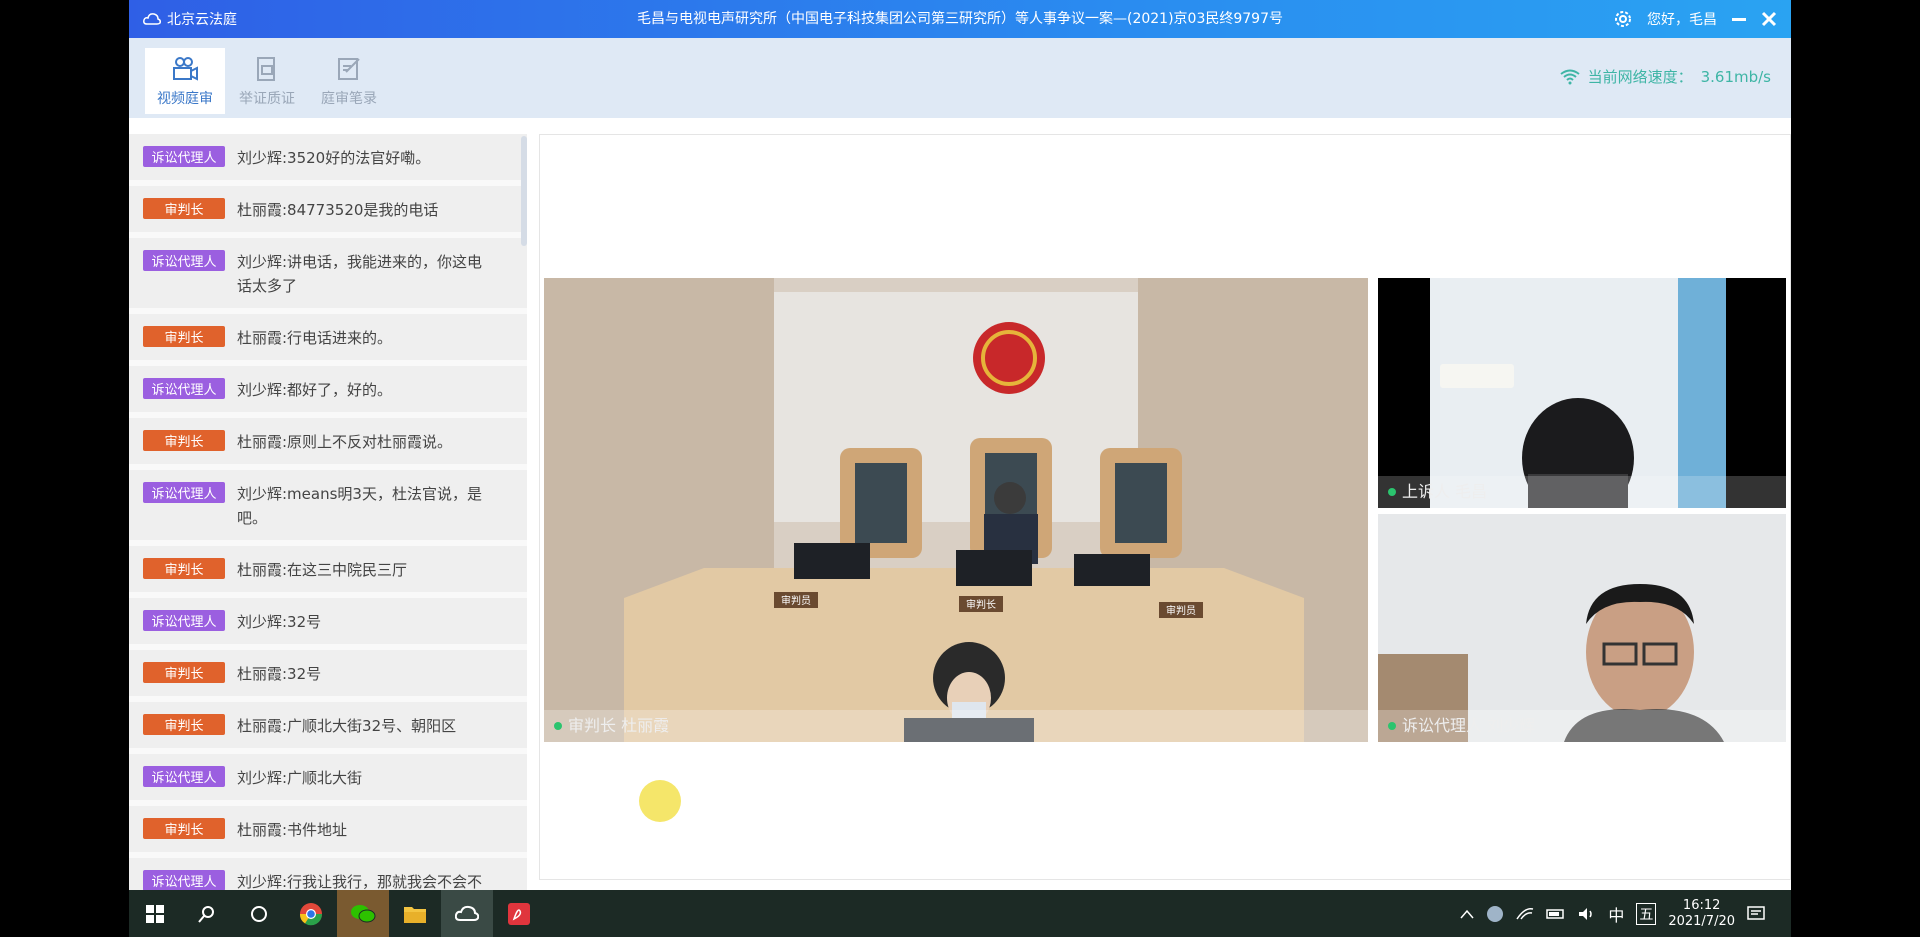  I want to click on chat-scrollbar, so click(524, 191).